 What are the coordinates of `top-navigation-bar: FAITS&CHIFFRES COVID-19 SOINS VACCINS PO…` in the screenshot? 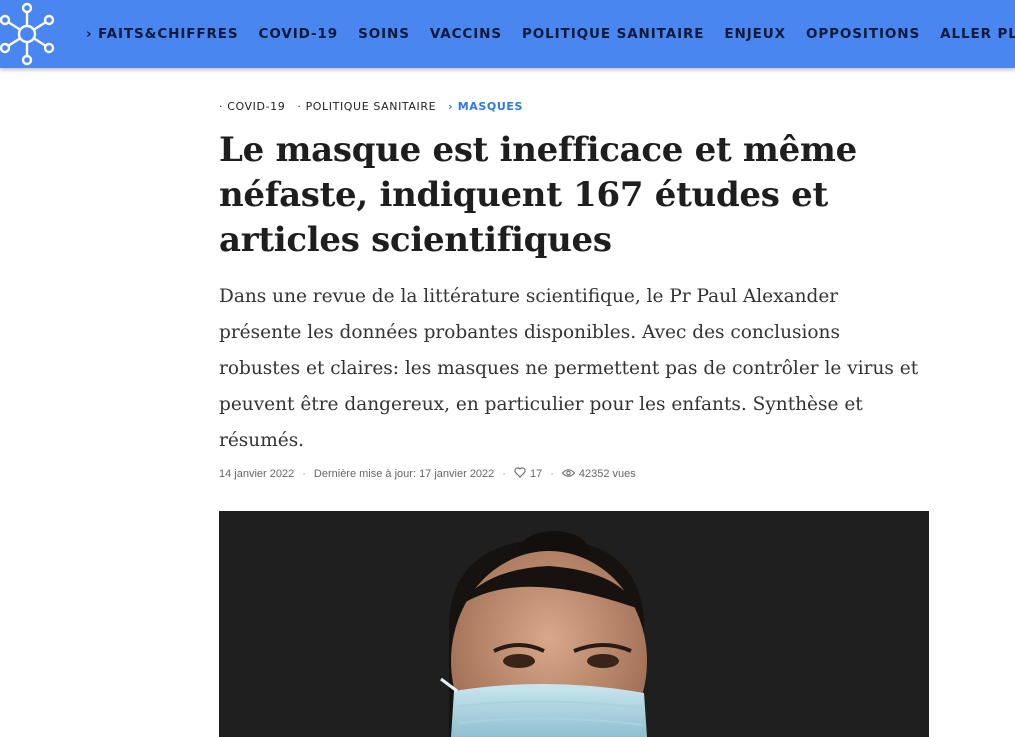 It's located at (507, 34).